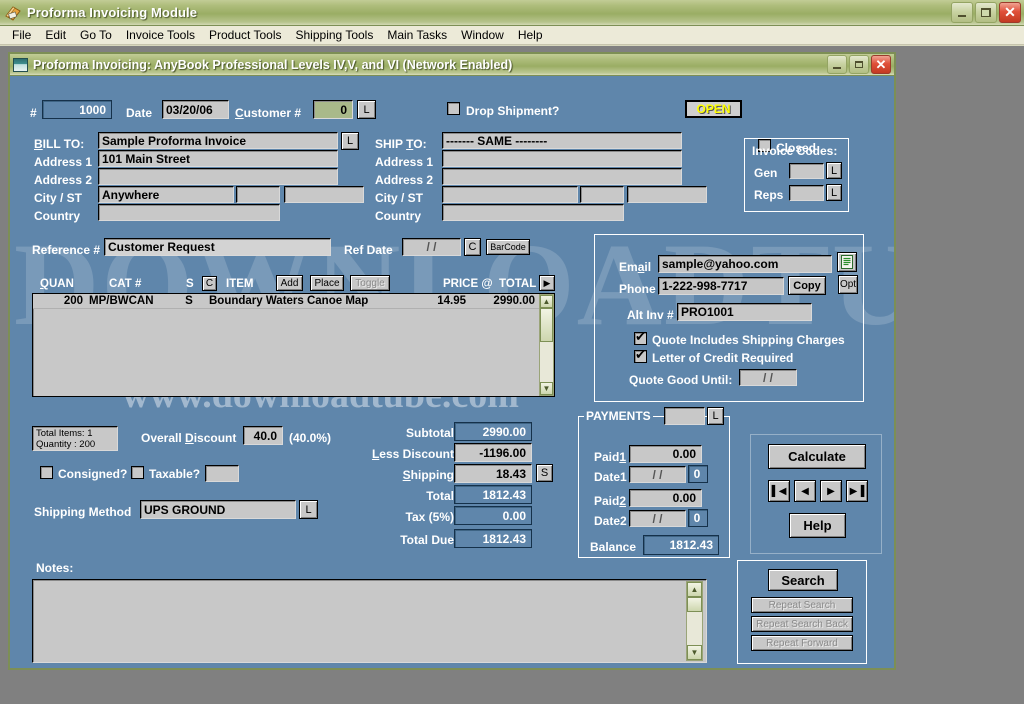  Describe the element at coordinates (694, 652) in the screenshot. I see `notes-scroll-down-button: ▼` at that location.